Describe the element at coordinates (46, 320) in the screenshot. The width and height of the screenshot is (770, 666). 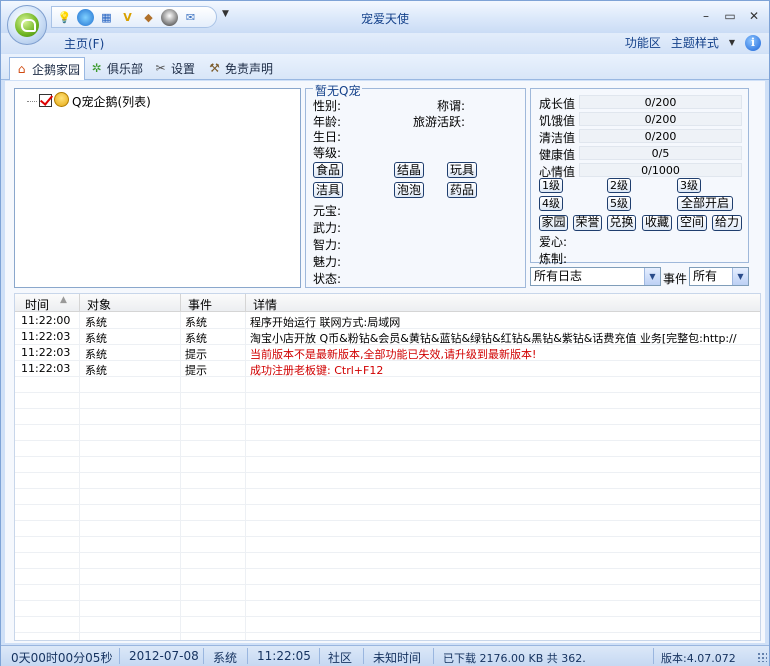
I see `cell-time: 11:22:00` at that location.